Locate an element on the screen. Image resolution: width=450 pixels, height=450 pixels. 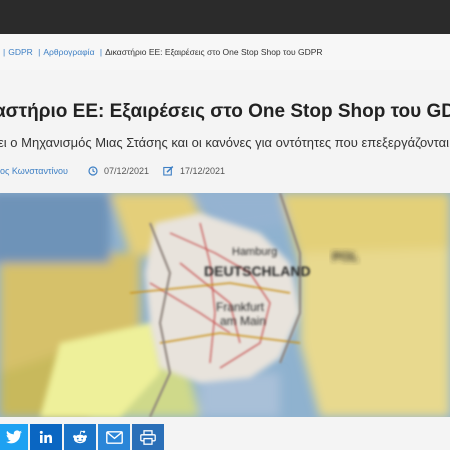
map-label-pol: POL is located at coordinates (345, 256).